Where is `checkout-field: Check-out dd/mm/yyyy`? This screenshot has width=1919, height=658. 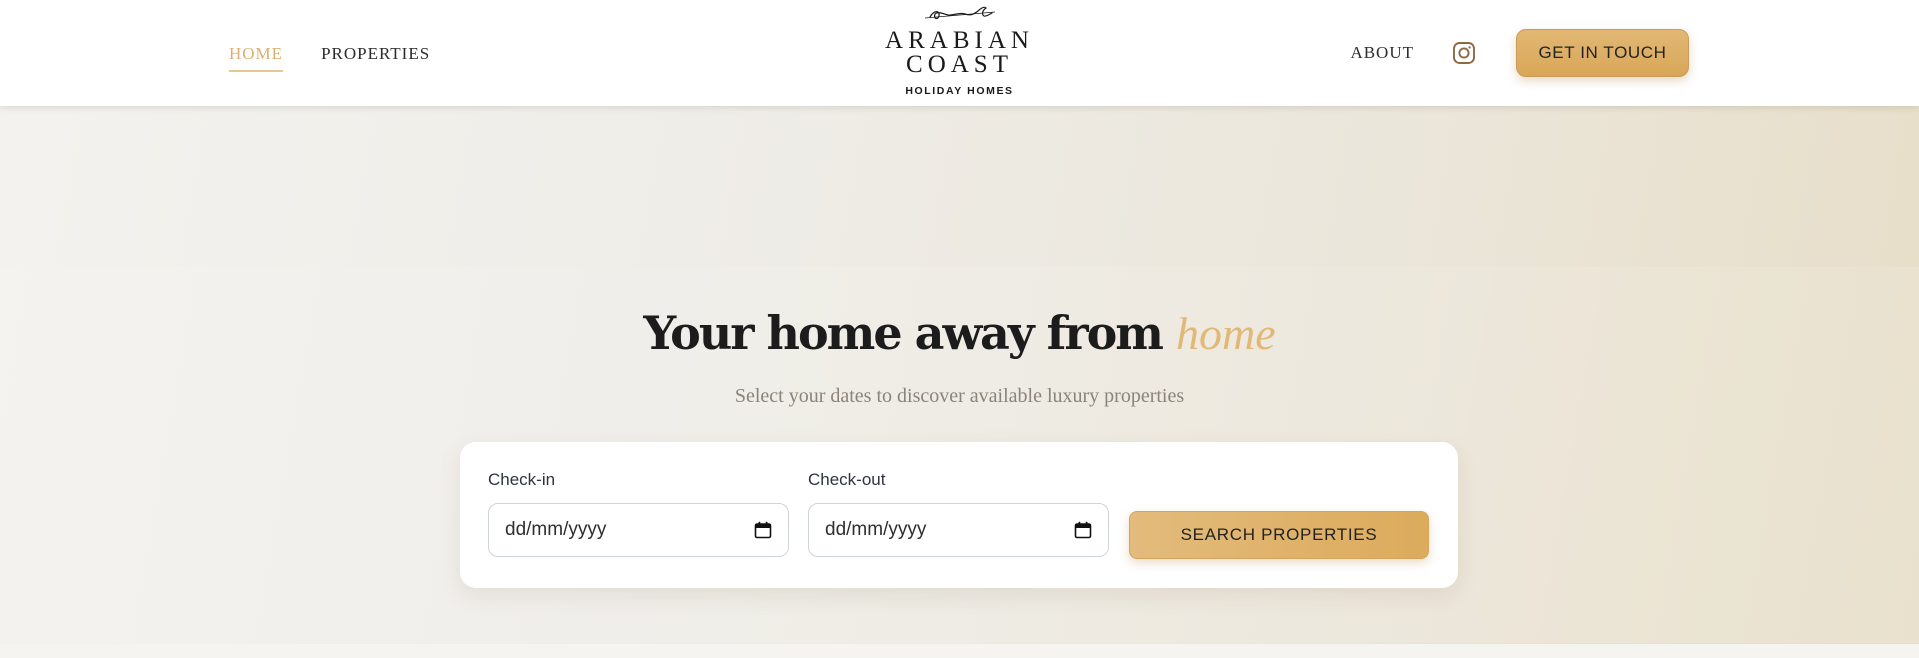
checkout-field: Check-out dd/mm/yyyy is located at coordinates (958, 513).